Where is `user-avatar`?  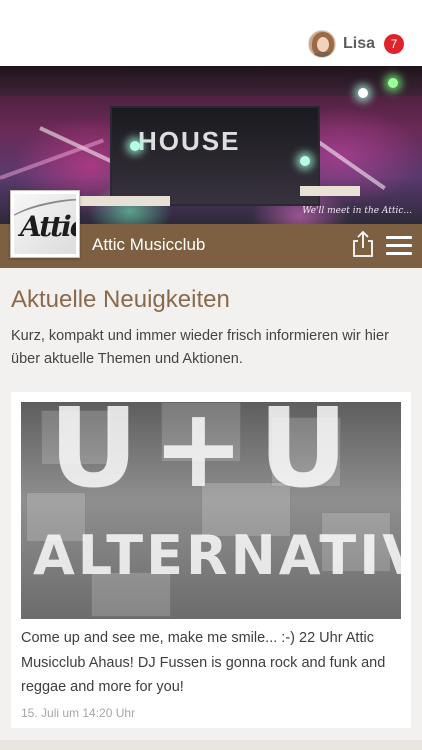 user-avatar is located at coordinates (321, 44).